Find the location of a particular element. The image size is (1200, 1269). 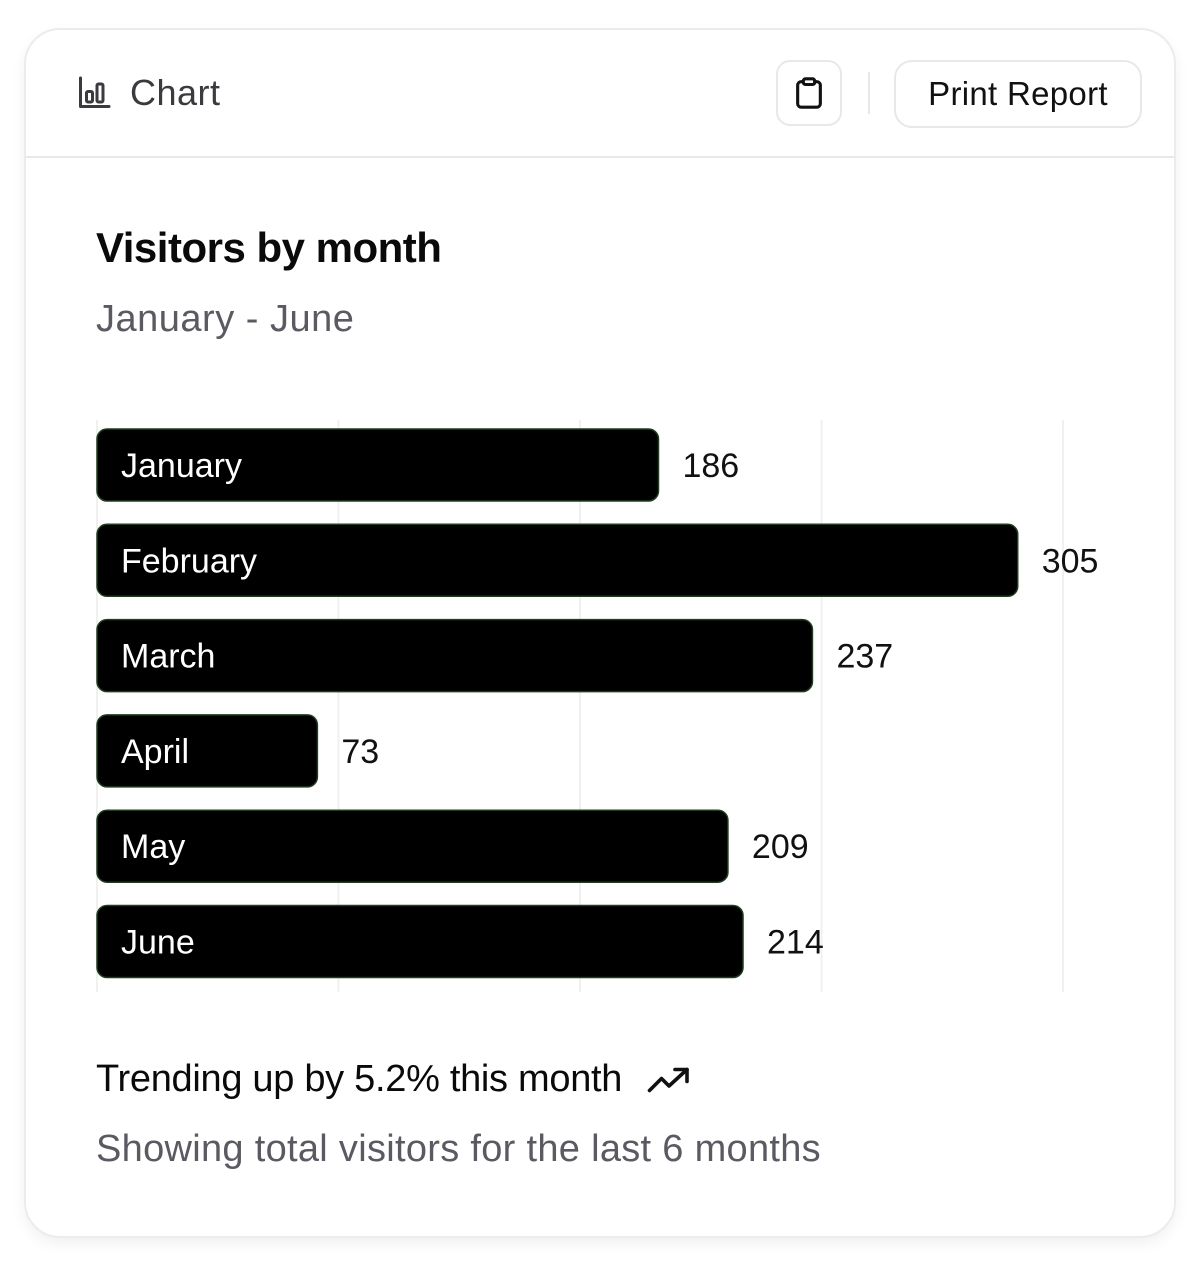

trending-up-icon is located at coordinates (668, 1079).